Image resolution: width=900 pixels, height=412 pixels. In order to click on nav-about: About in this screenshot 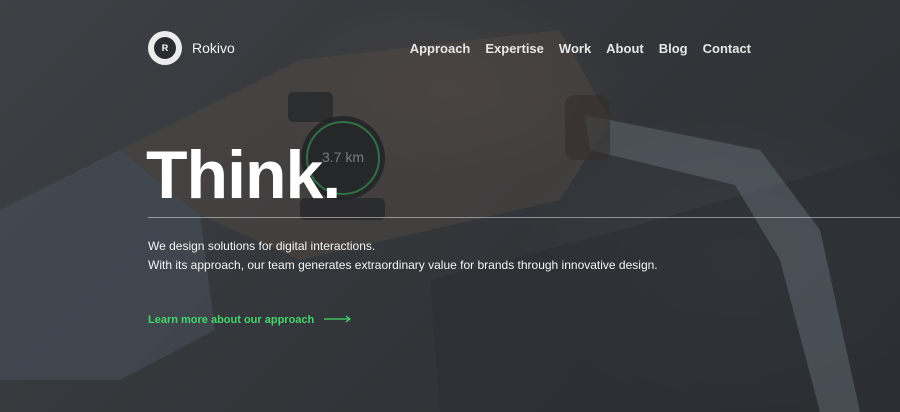, I will do `click(625, 48)`.